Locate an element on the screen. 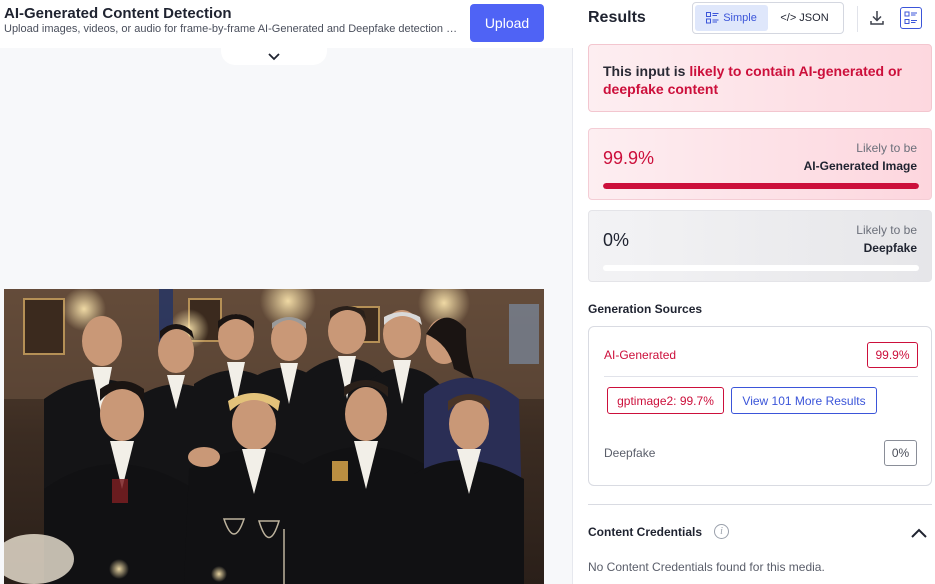 The width and height of the screenshot is (935, 584). ai-score-label-pre: Likely to be is located at coordinates (886, 148).